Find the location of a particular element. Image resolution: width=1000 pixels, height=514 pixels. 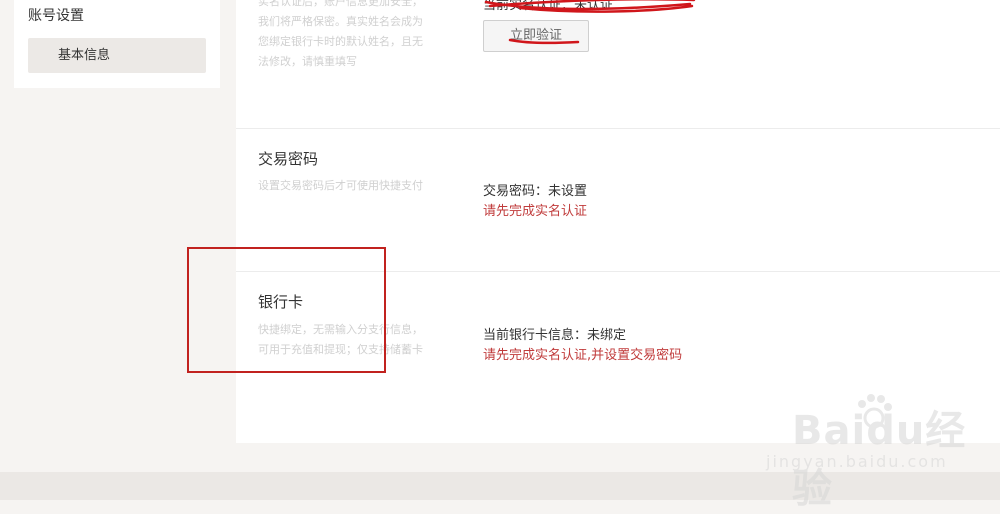

realname-desc-line: 您绑定银行卡时的默认姓名，且无 is located at coordinates (340, 41).